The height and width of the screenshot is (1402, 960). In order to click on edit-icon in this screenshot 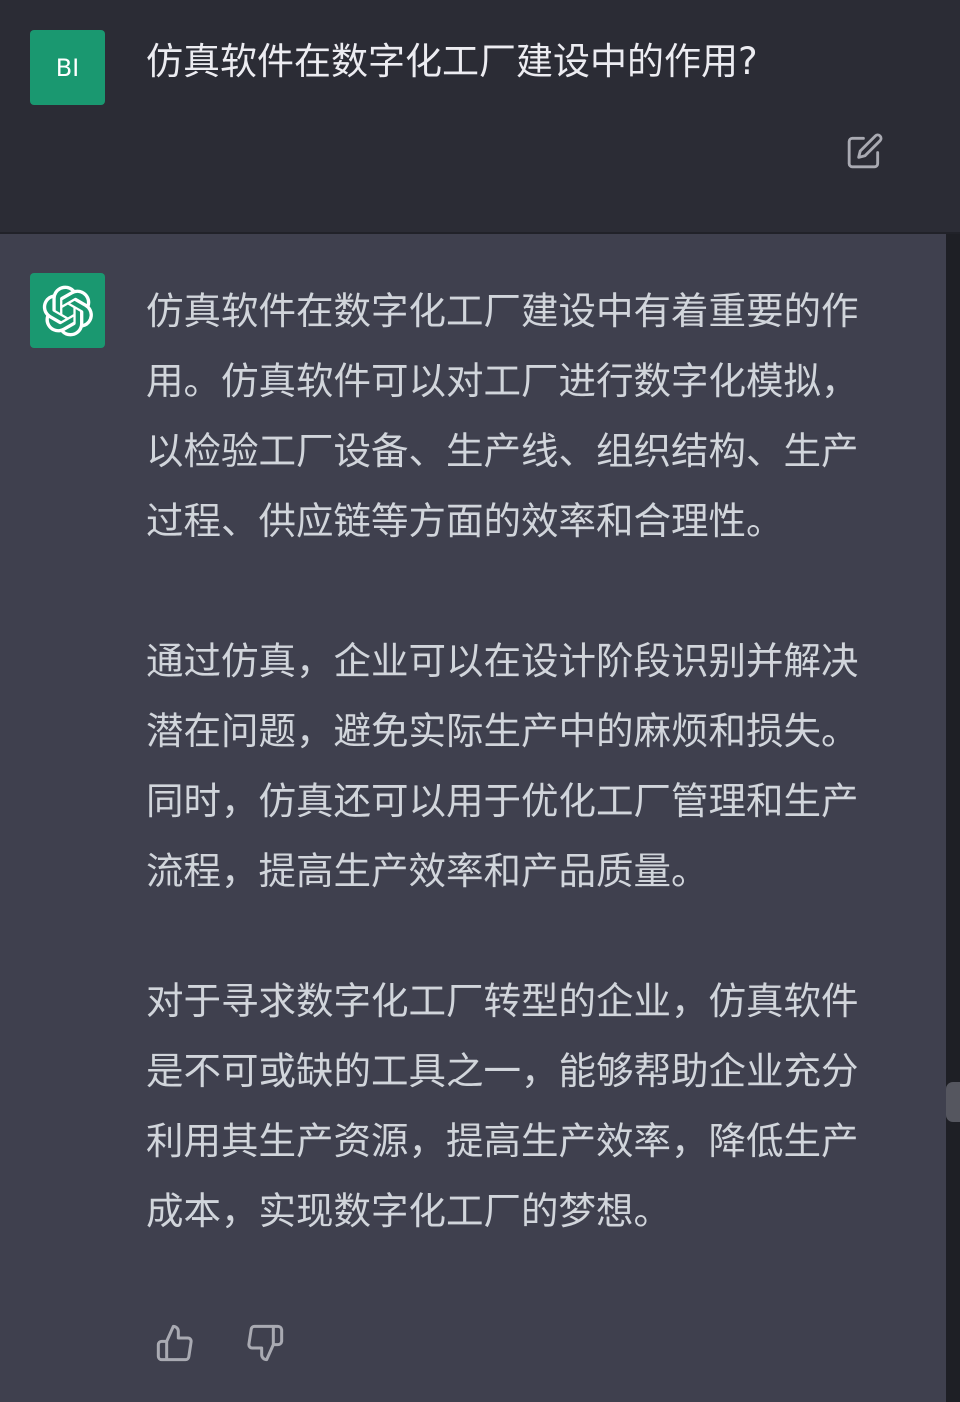, I will do `click(865, 151)`.